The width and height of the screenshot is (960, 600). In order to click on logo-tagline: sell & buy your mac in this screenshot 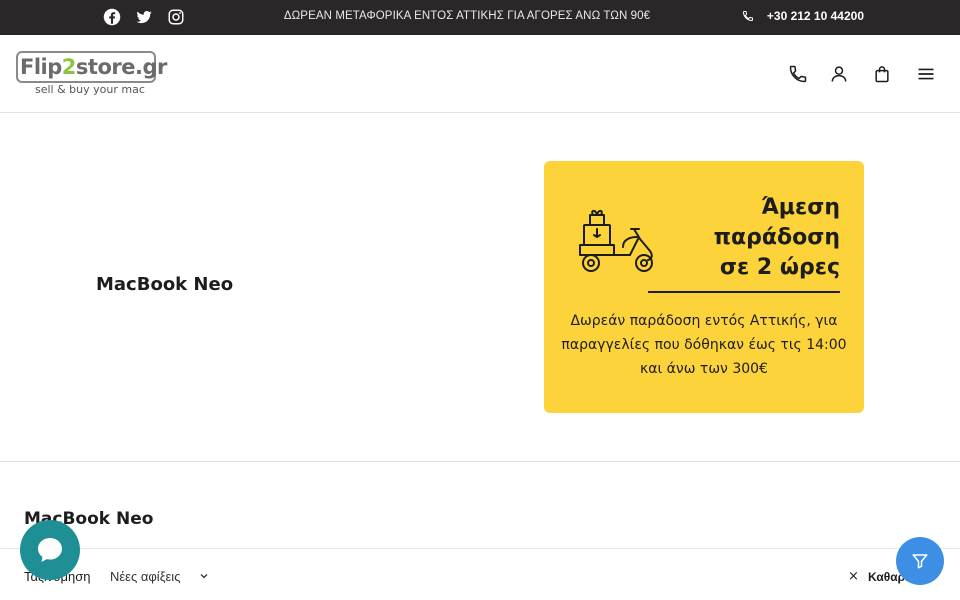, I will do `click(90, 89)`.